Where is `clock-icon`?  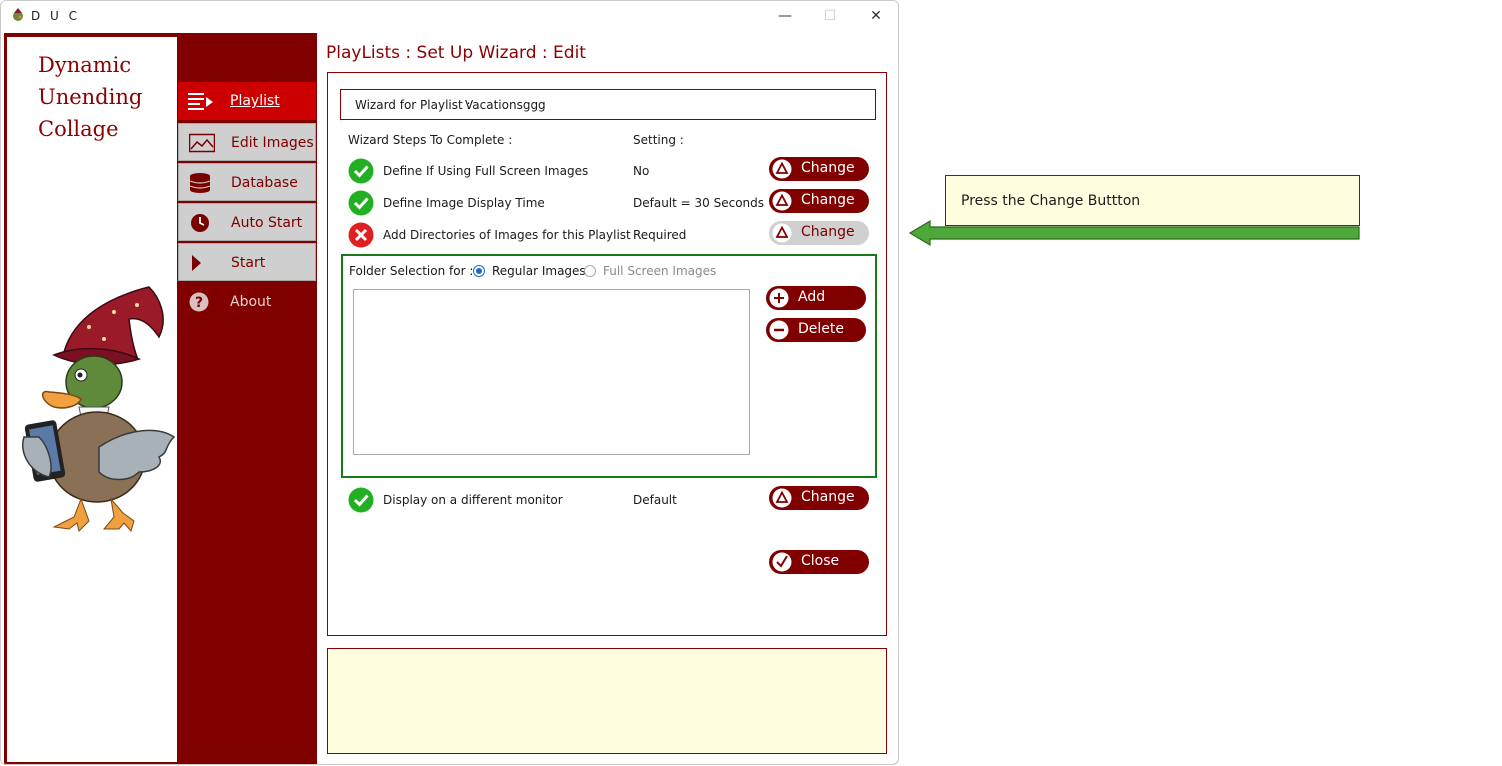
clock-icon is located at coordinates (200, 223).